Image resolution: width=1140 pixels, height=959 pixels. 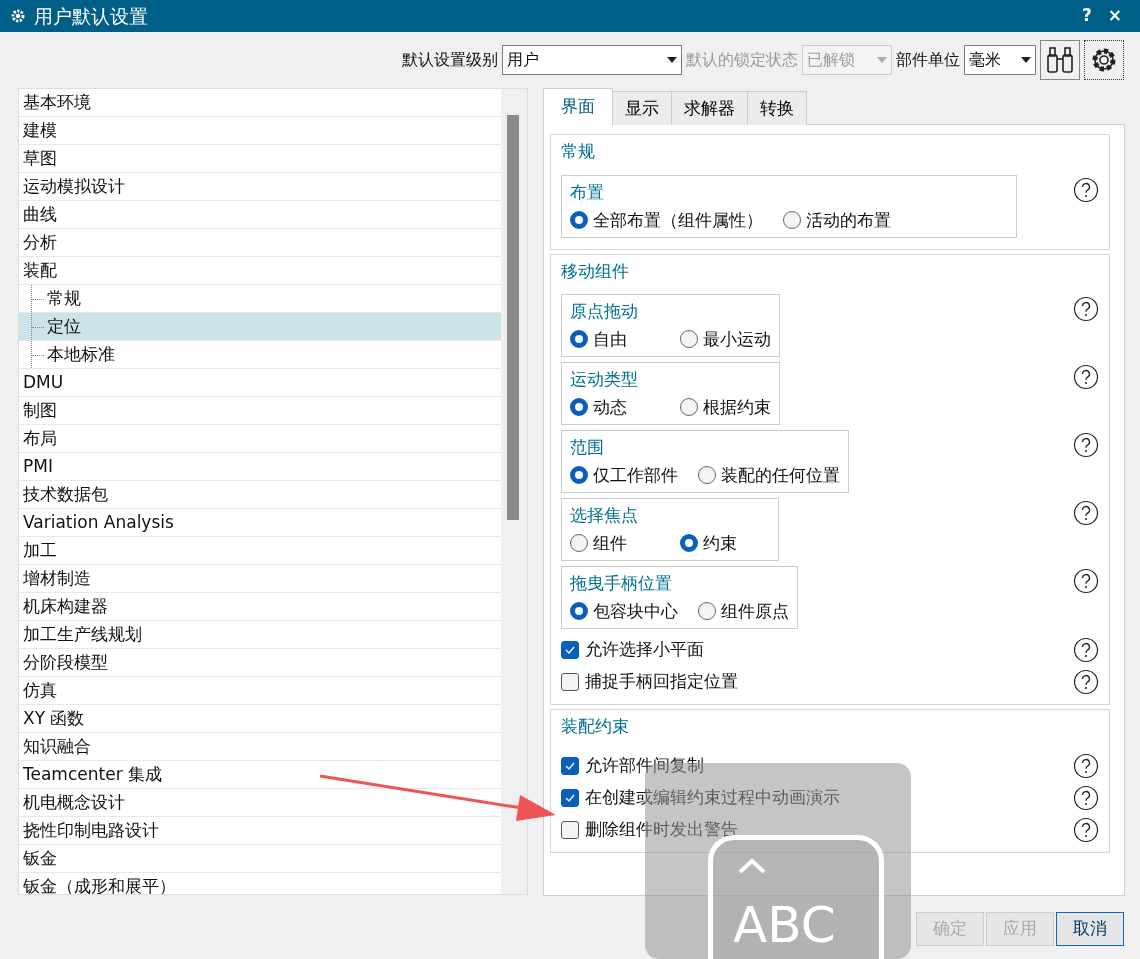 I want to click on group-title: 运动类型, so click(x=604, y=379).